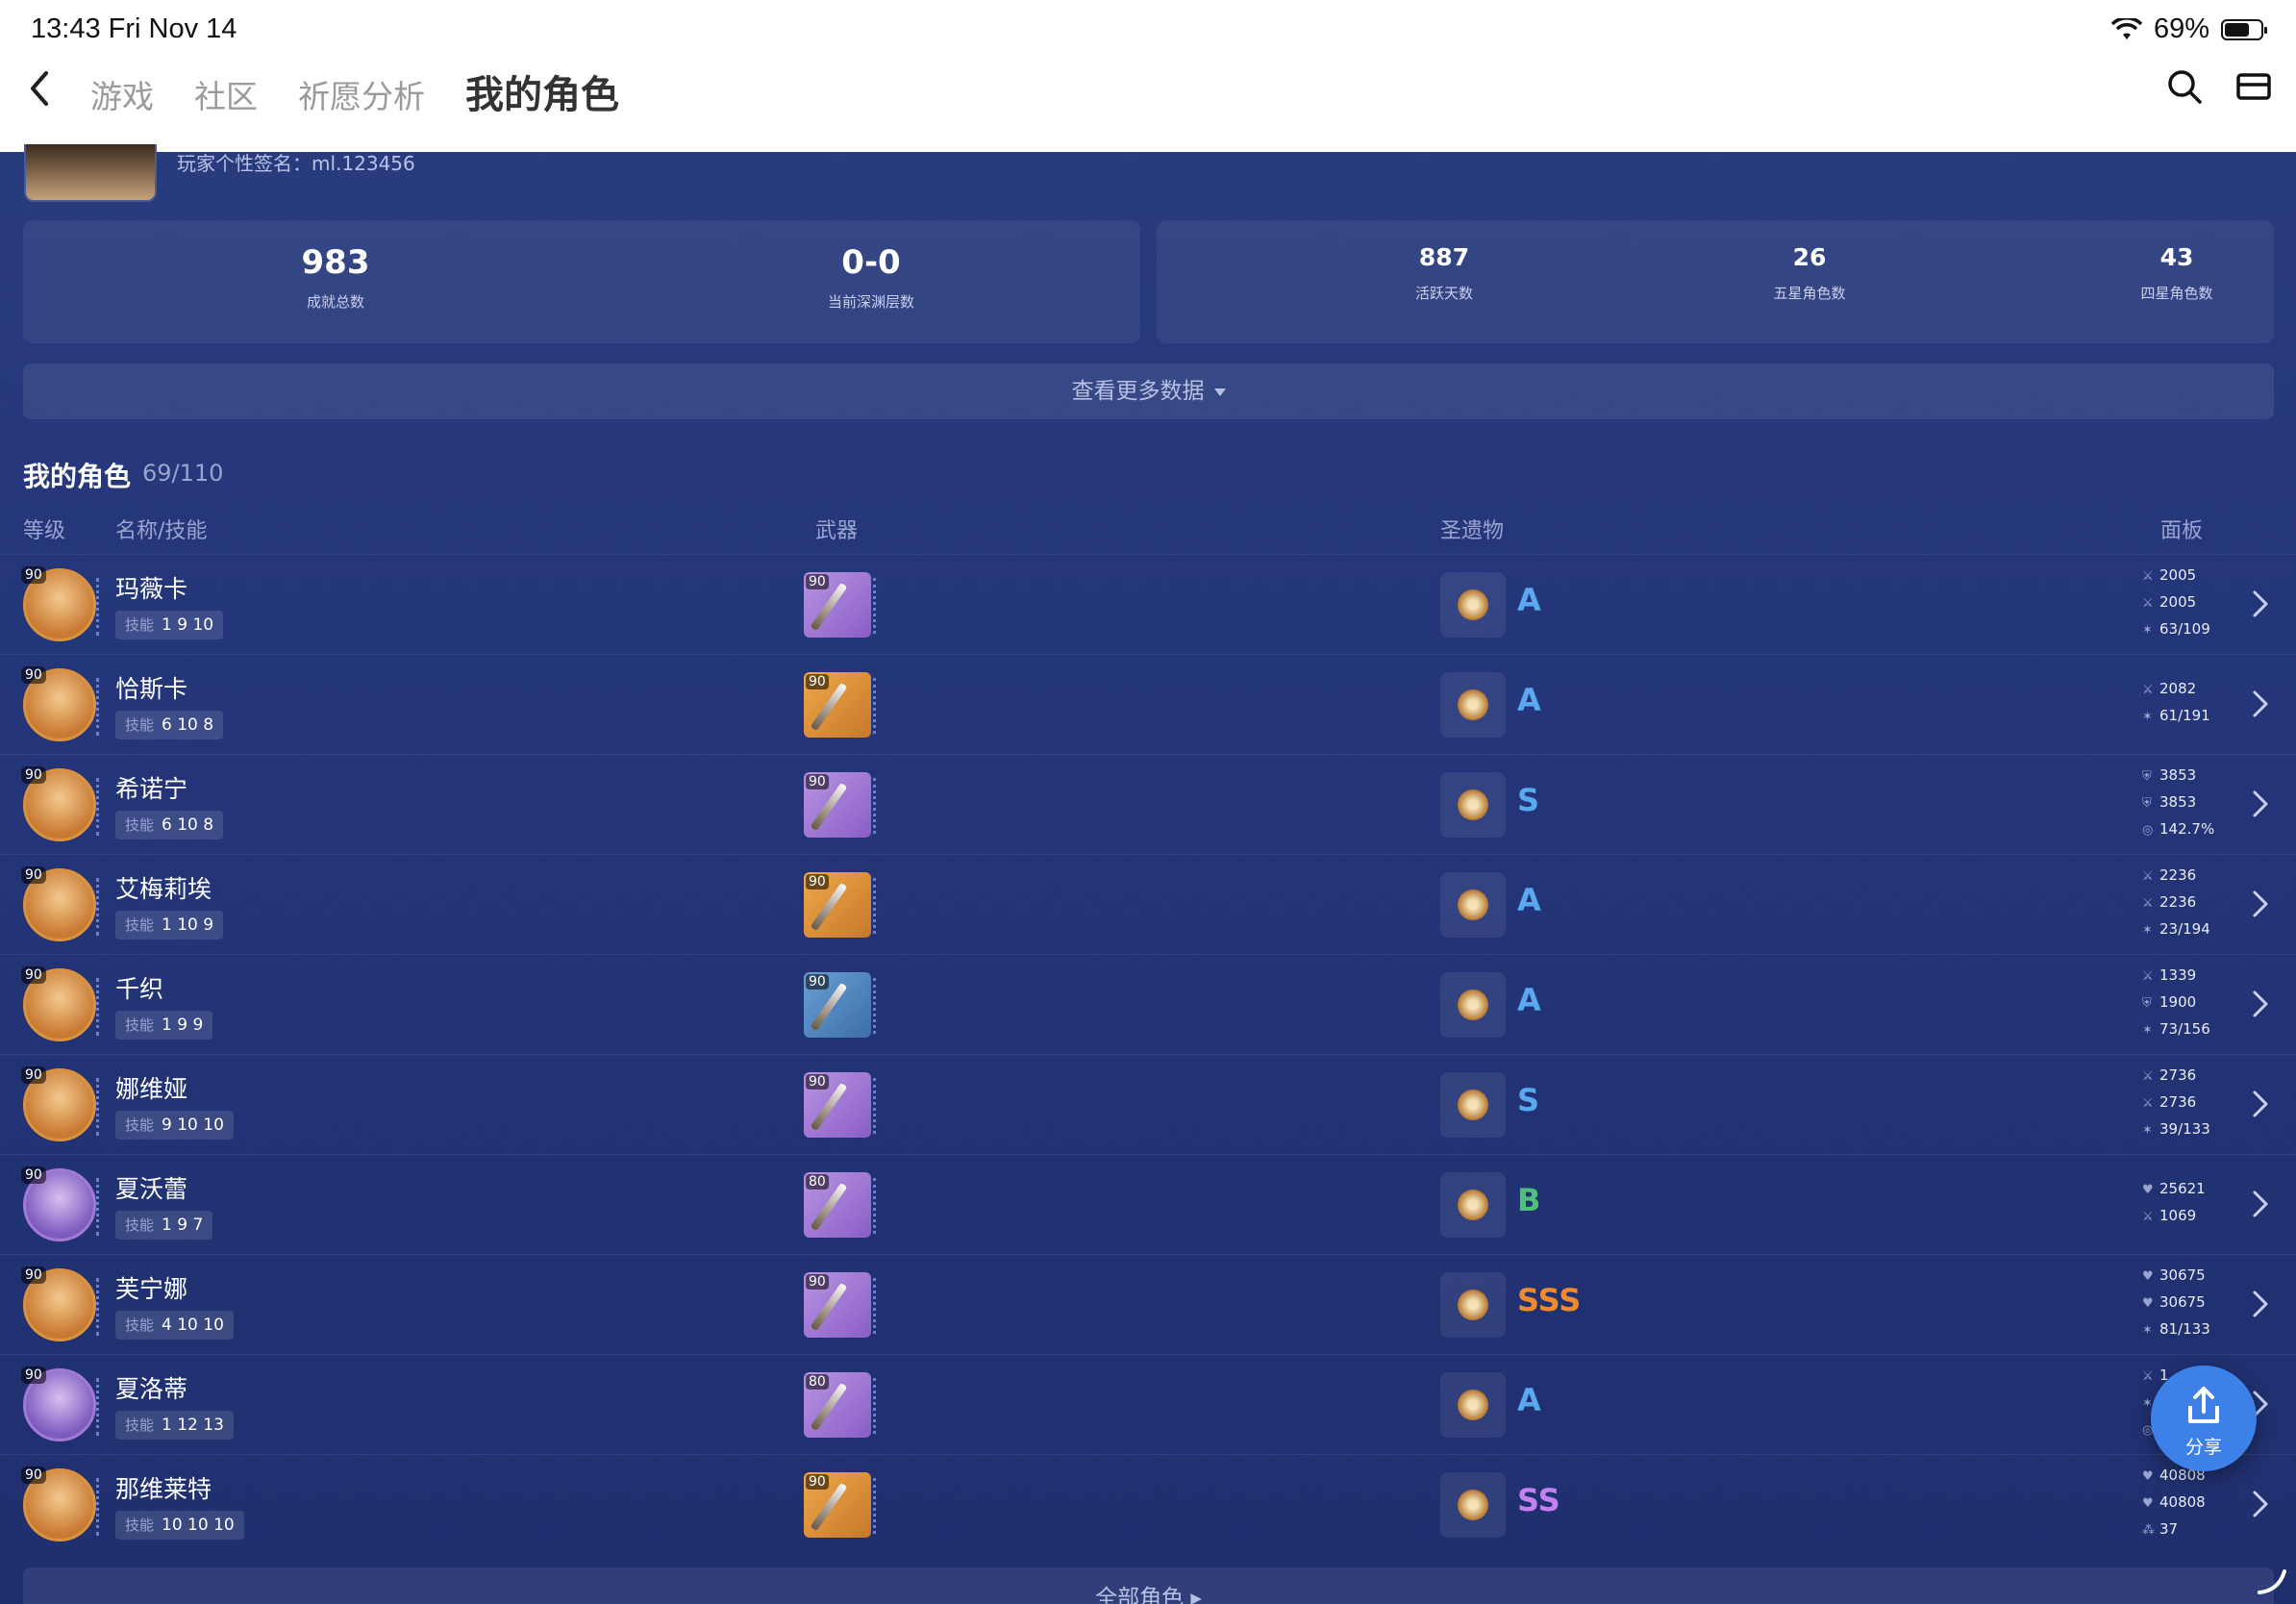 The image size is (2296, 1604). Describe the element at coordinates (188, 925) in the screenshot. I see `skill-values: 1 10 9` at that location.